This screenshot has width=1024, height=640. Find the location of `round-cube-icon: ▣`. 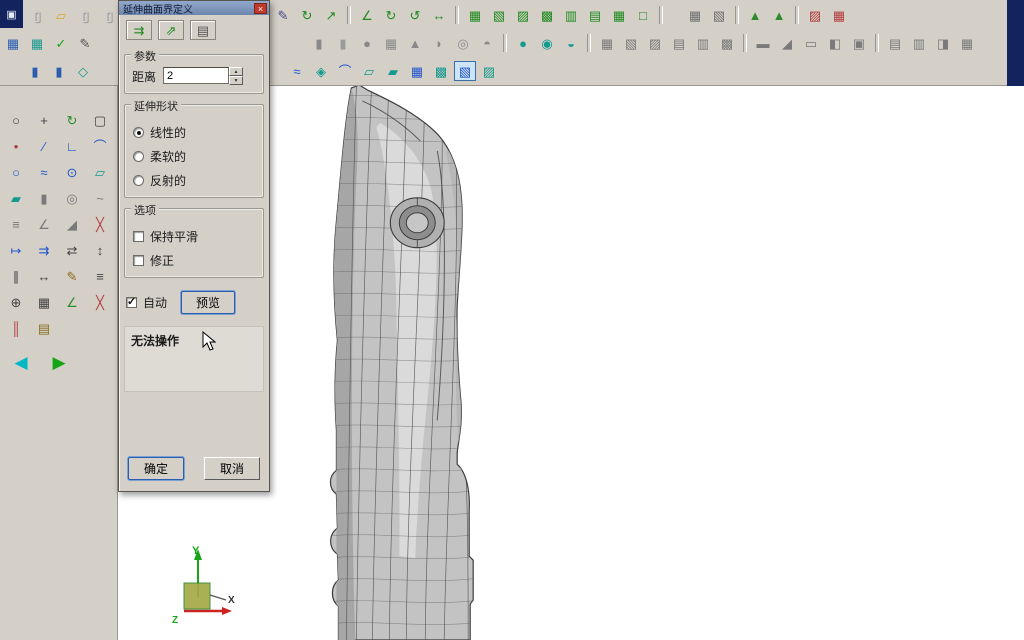

round-cube-icon: ▣ is located at coordinates (859, 43).